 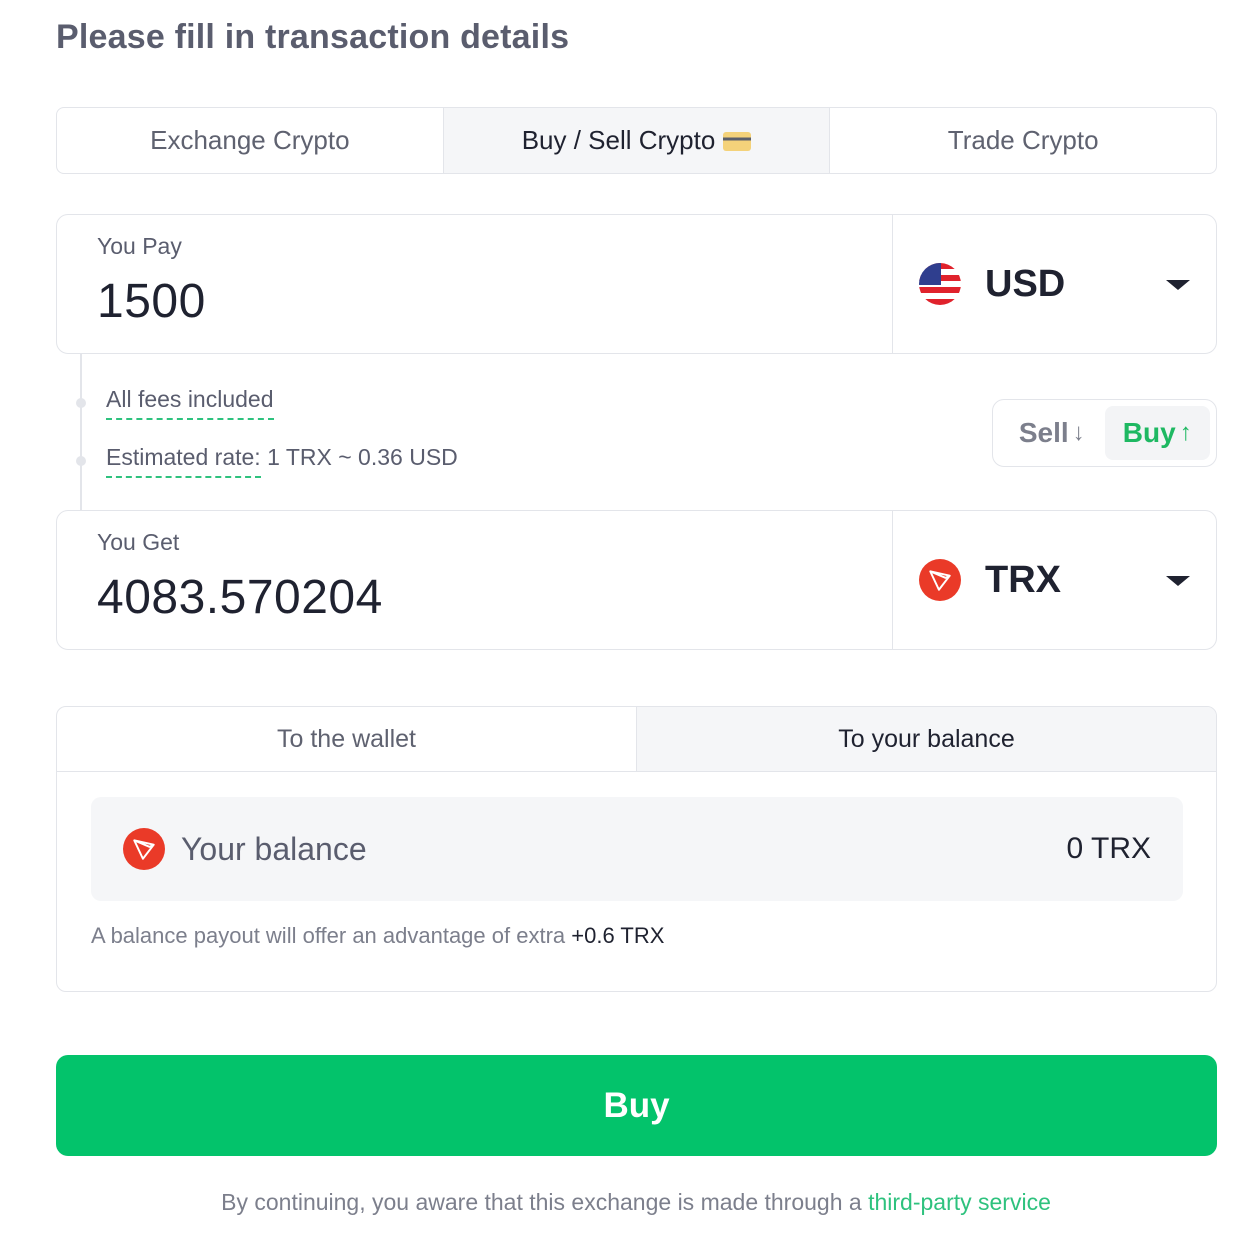 I want to click on sell-buy-toggle: Sell ↓ Buy ↑, so click(x=1104, y=433).